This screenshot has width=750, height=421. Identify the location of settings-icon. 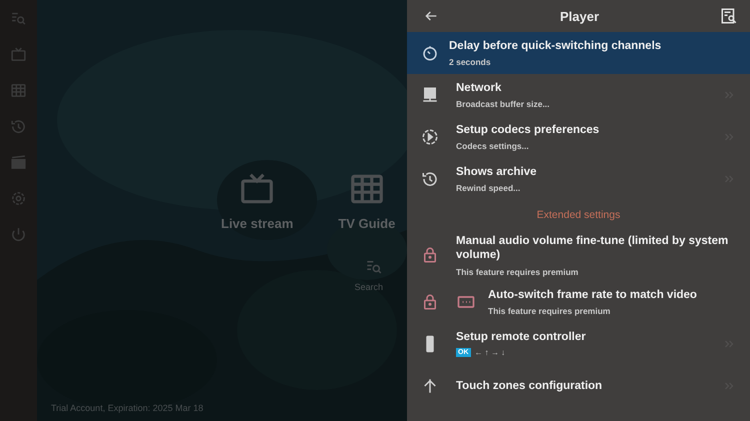
(18, 198).